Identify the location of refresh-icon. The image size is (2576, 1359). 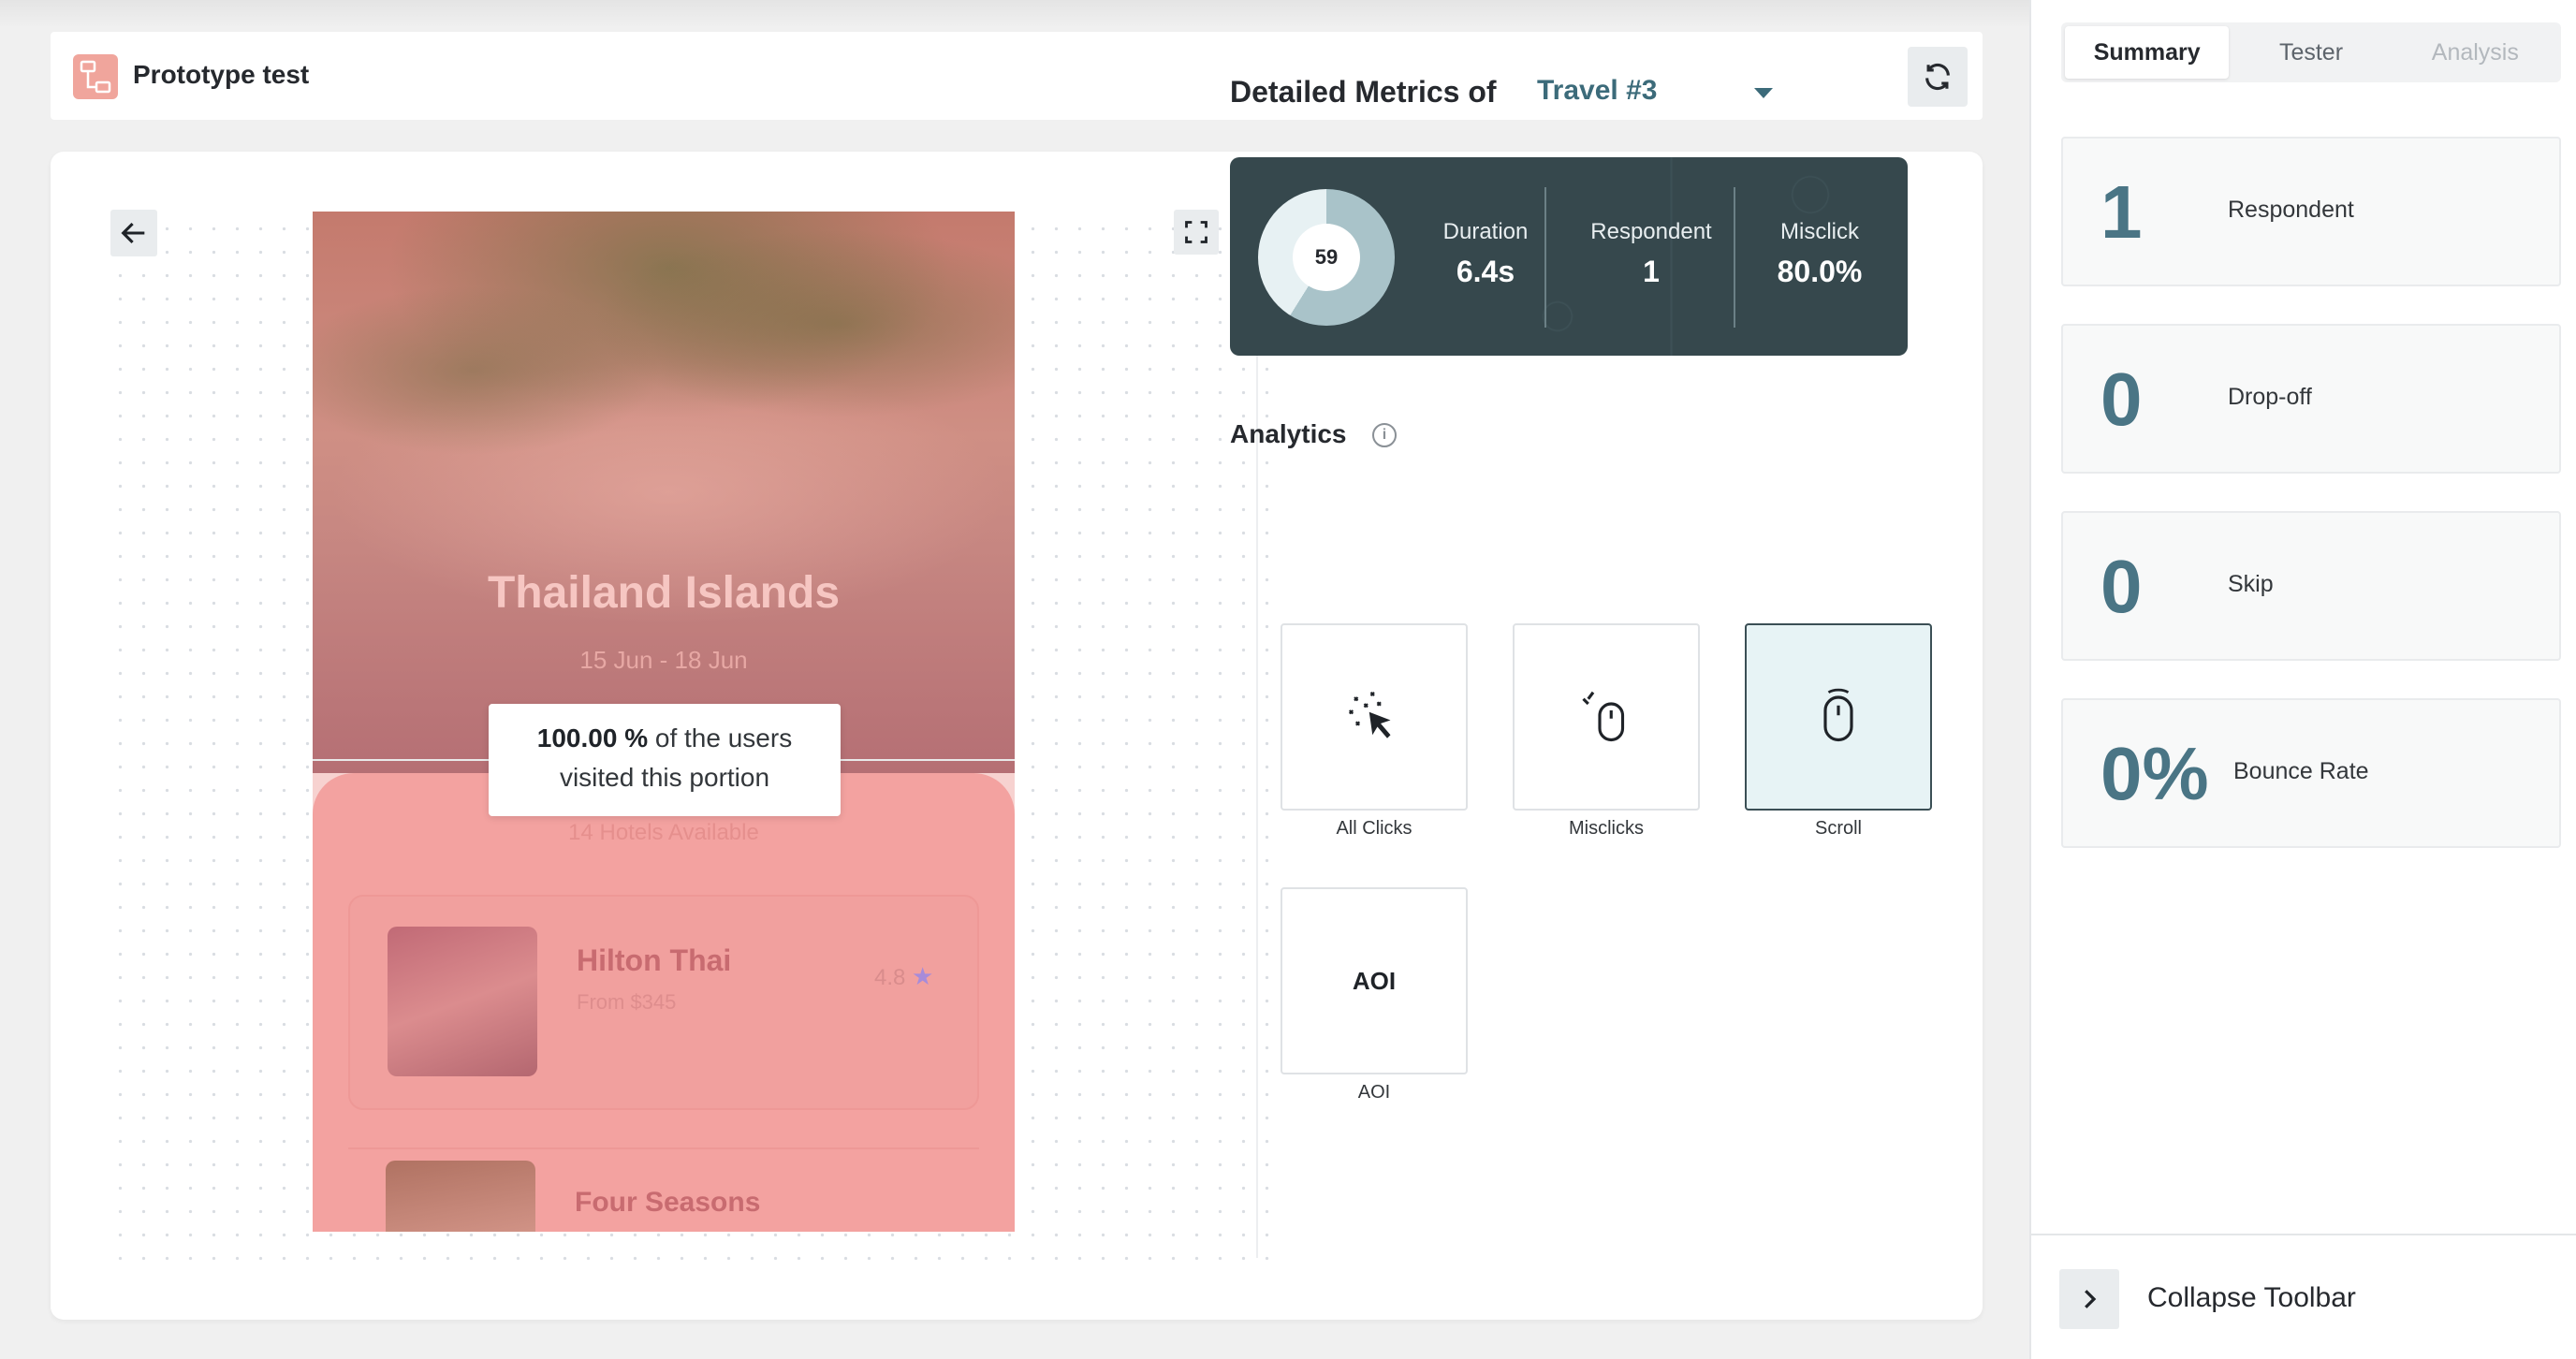
(1937, 77).